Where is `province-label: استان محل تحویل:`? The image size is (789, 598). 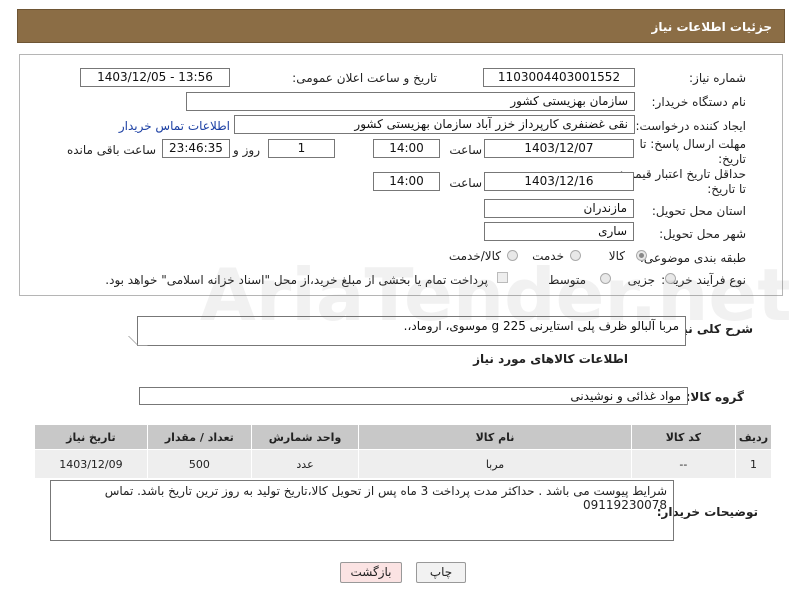 province-label: استان محل تحویل: is located at coordinates (698, 211).